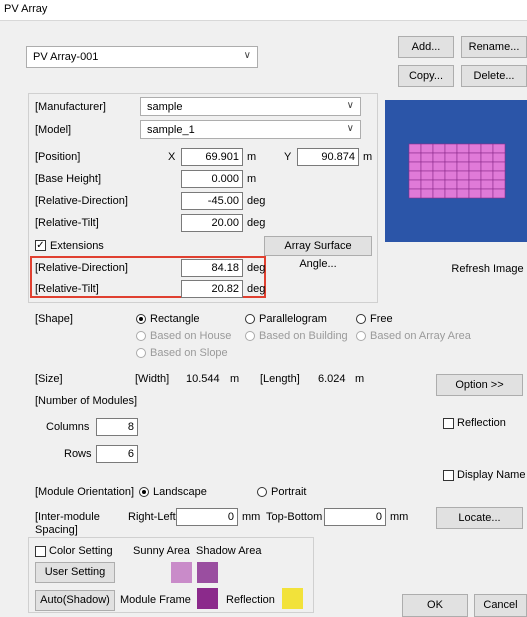 The width and height of the screenshot is (527, 617). Describe the element at coordinates (180, 492) in the screenshot. I see `landscape-label: Landscape` at that location.